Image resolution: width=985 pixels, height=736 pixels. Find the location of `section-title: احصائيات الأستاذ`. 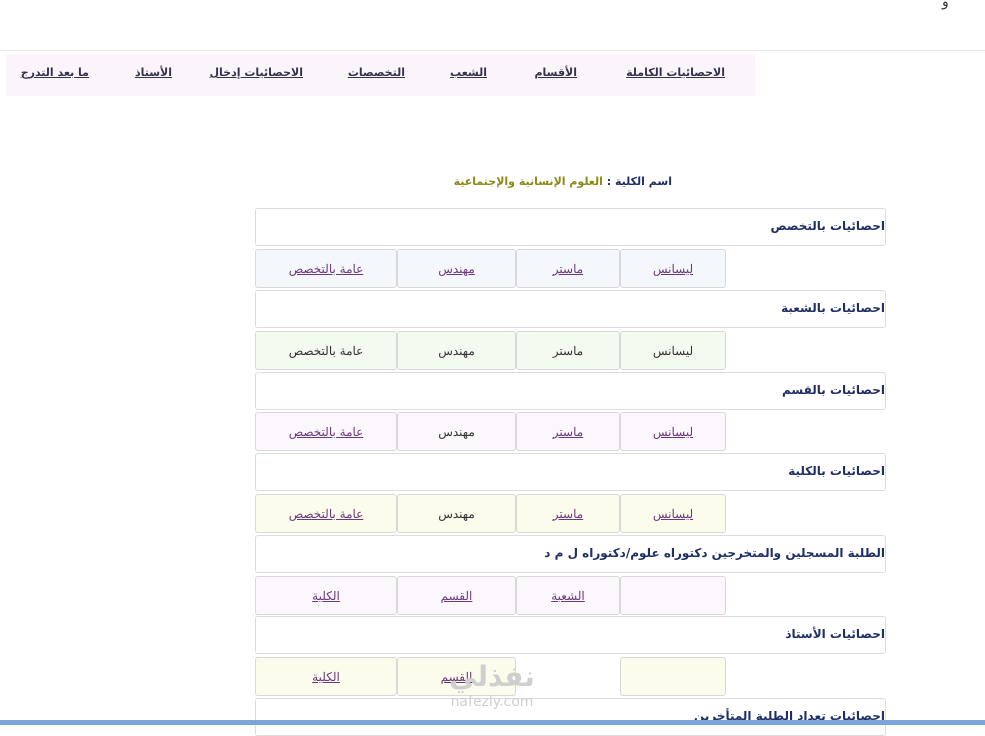

section-title: احصائيات الأستاذ is located at coordinates (835, 634).